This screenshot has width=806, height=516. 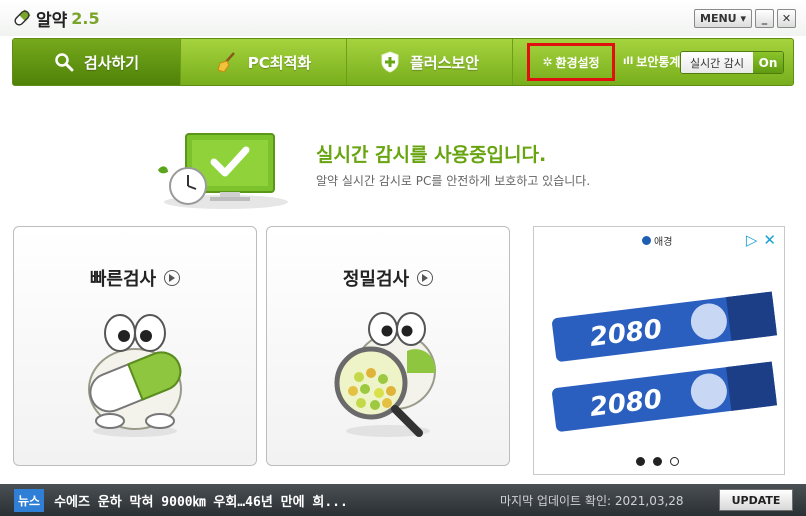 I want to click on magnifier-mascot-icon, so click(x=388, y=378).